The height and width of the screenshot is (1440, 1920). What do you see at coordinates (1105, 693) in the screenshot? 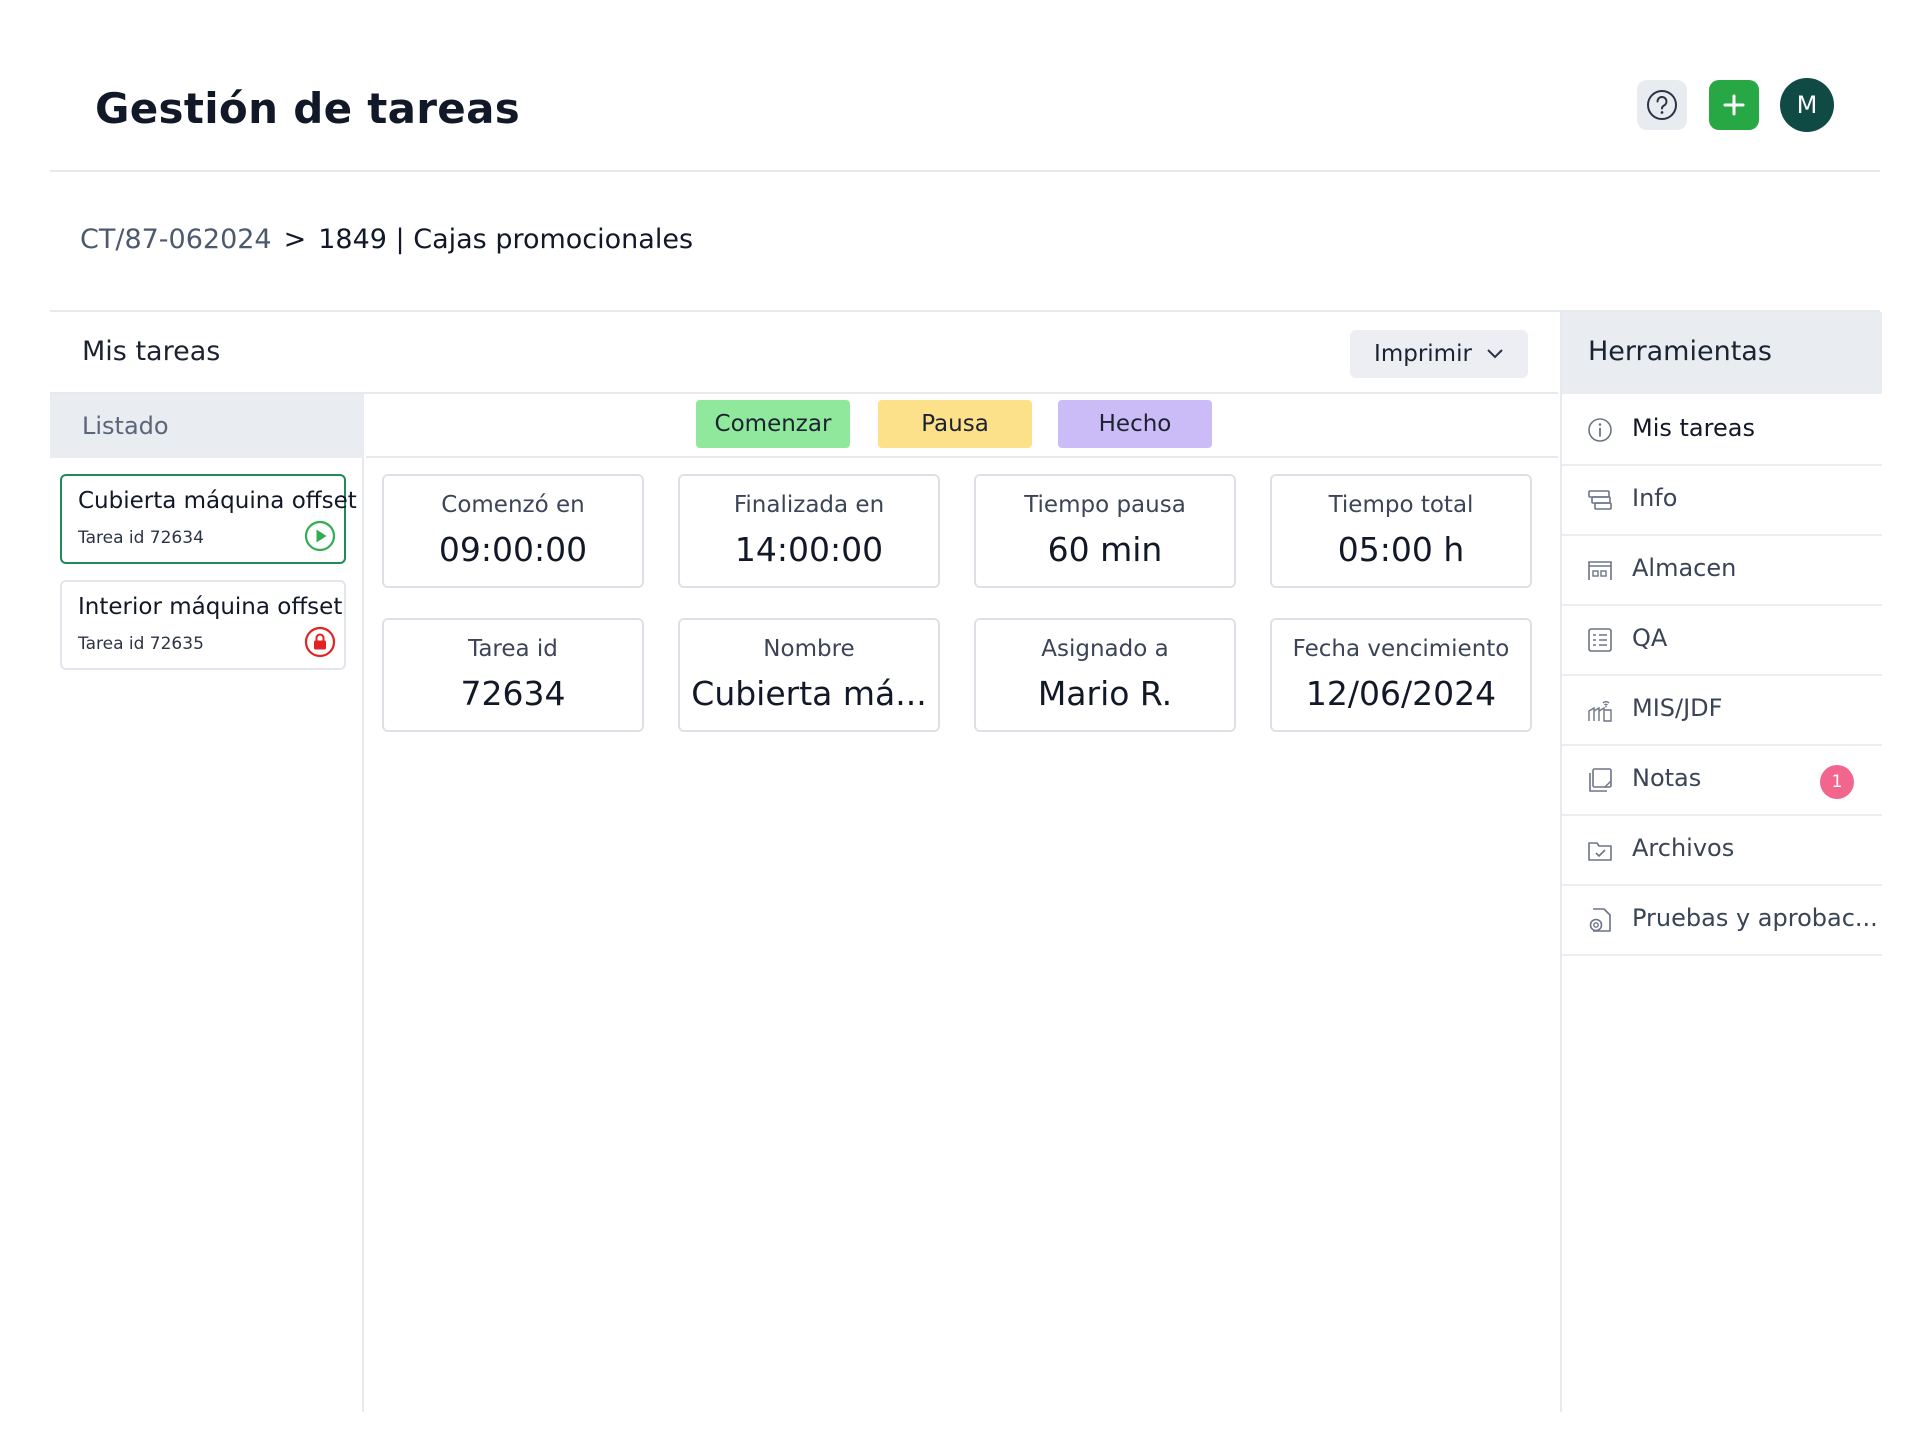
I see `stat-value: Mario R.` at bounding box center [1105, 693].